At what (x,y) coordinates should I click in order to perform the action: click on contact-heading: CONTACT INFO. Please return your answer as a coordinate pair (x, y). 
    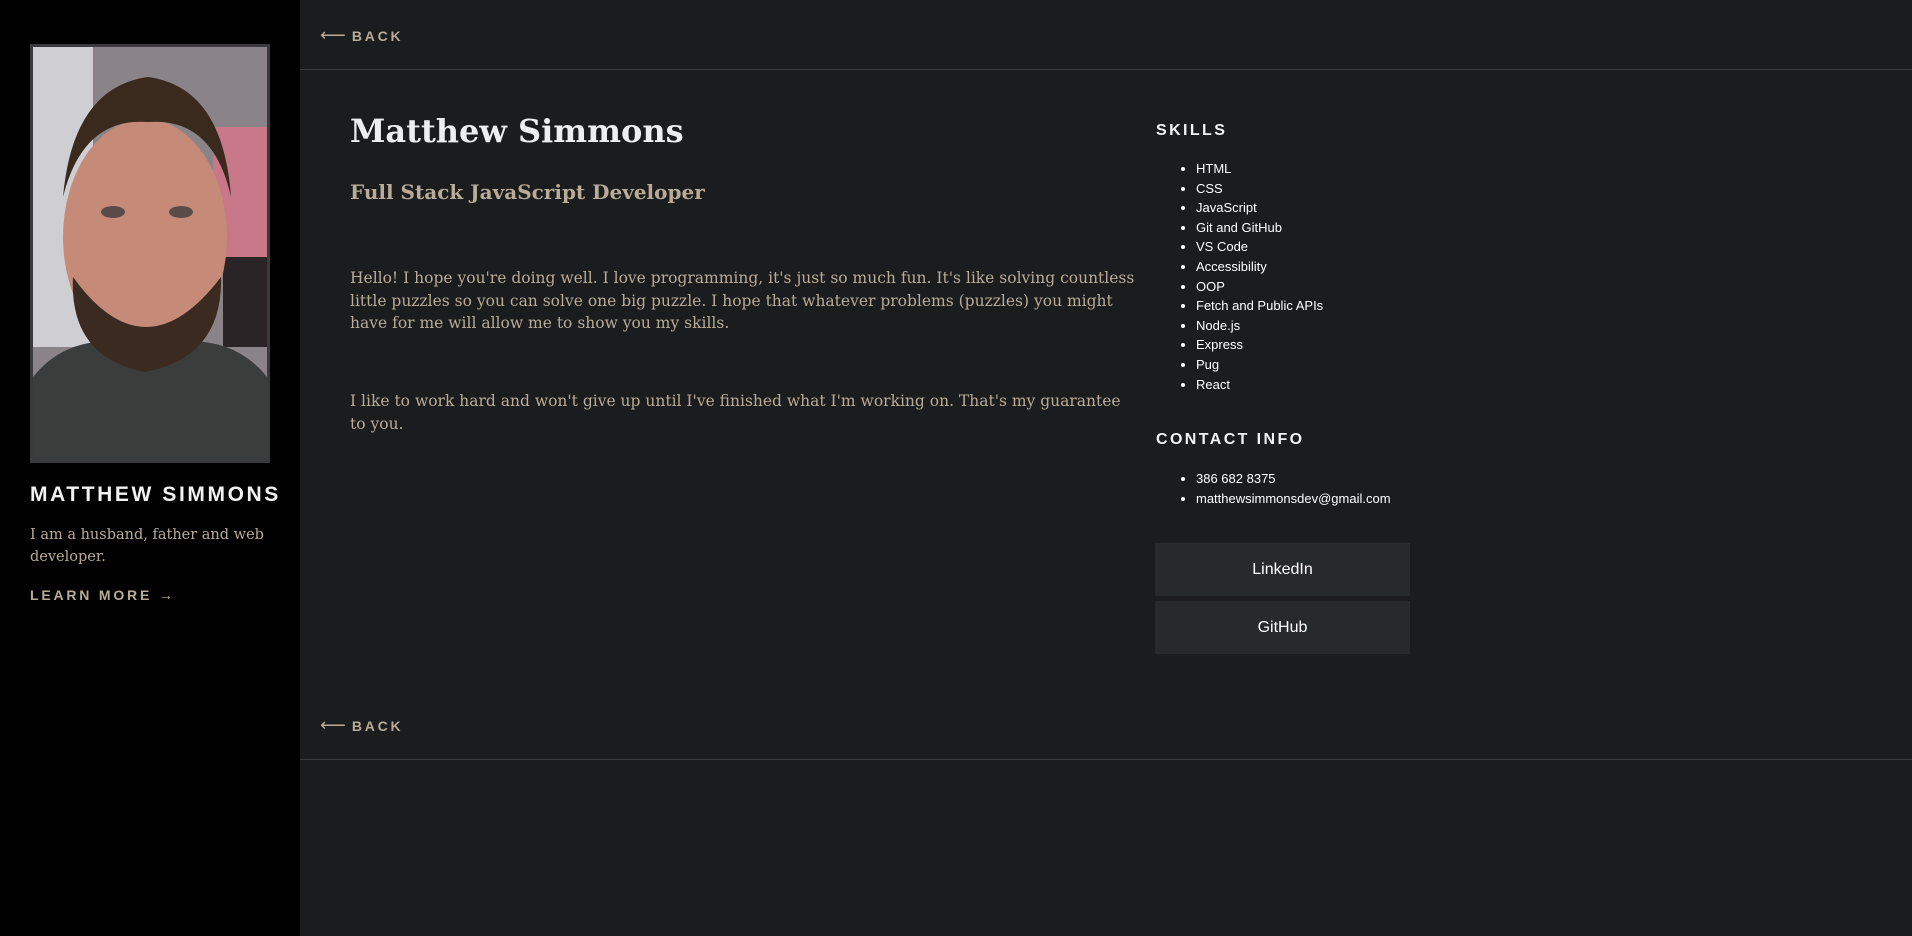
    Looking at the image, I should click on (1230, 439).